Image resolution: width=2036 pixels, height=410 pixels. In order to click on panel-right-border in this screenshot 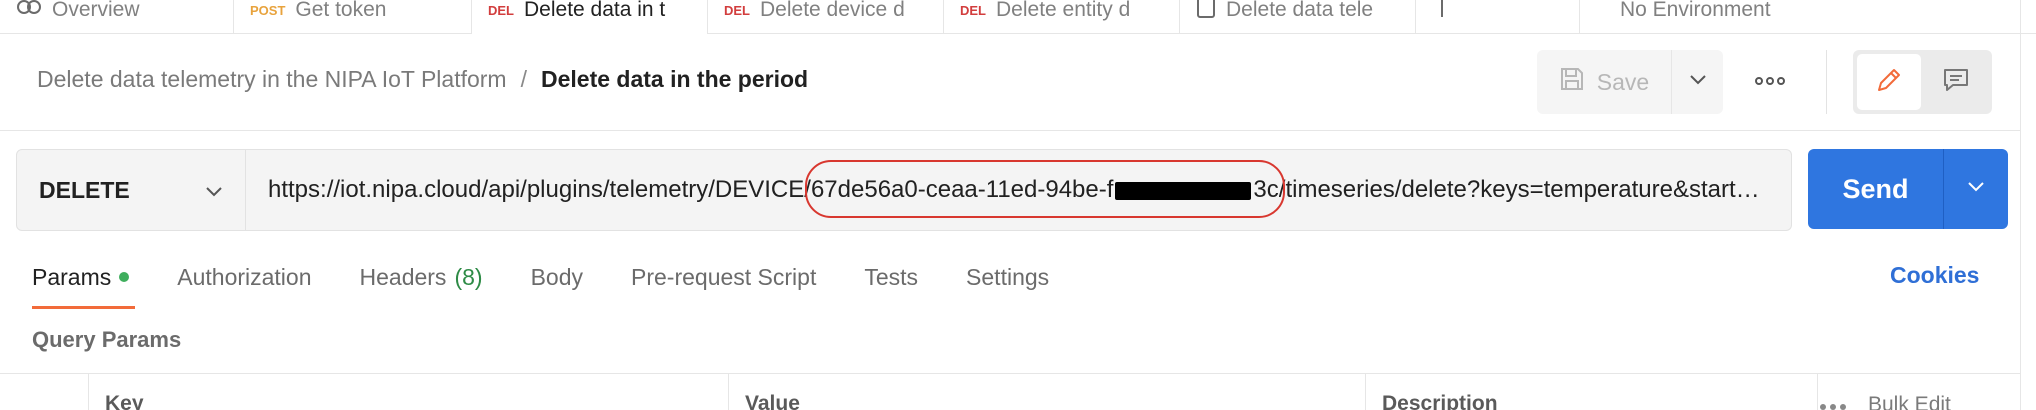, I will do `click(2020, 205)`.